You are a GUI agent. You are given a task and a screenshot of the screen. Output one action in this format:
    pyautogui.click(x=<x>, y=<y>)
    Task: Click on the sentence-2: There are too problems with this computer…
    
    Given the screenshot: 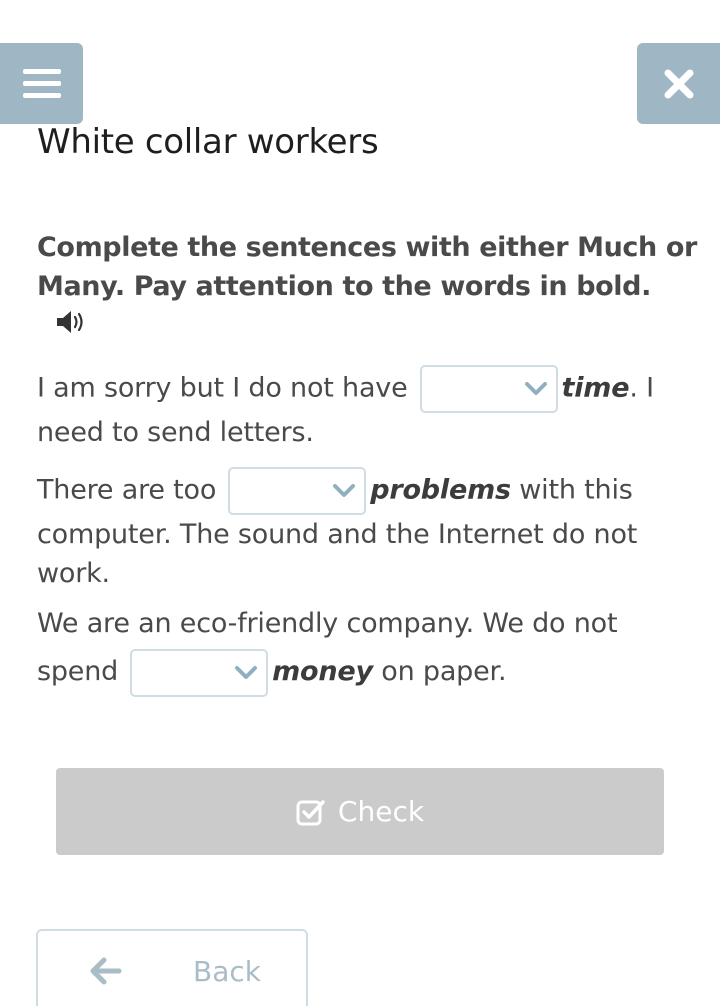 What is the action you would take?
    pyautogui.click(x=362, y=530)
    